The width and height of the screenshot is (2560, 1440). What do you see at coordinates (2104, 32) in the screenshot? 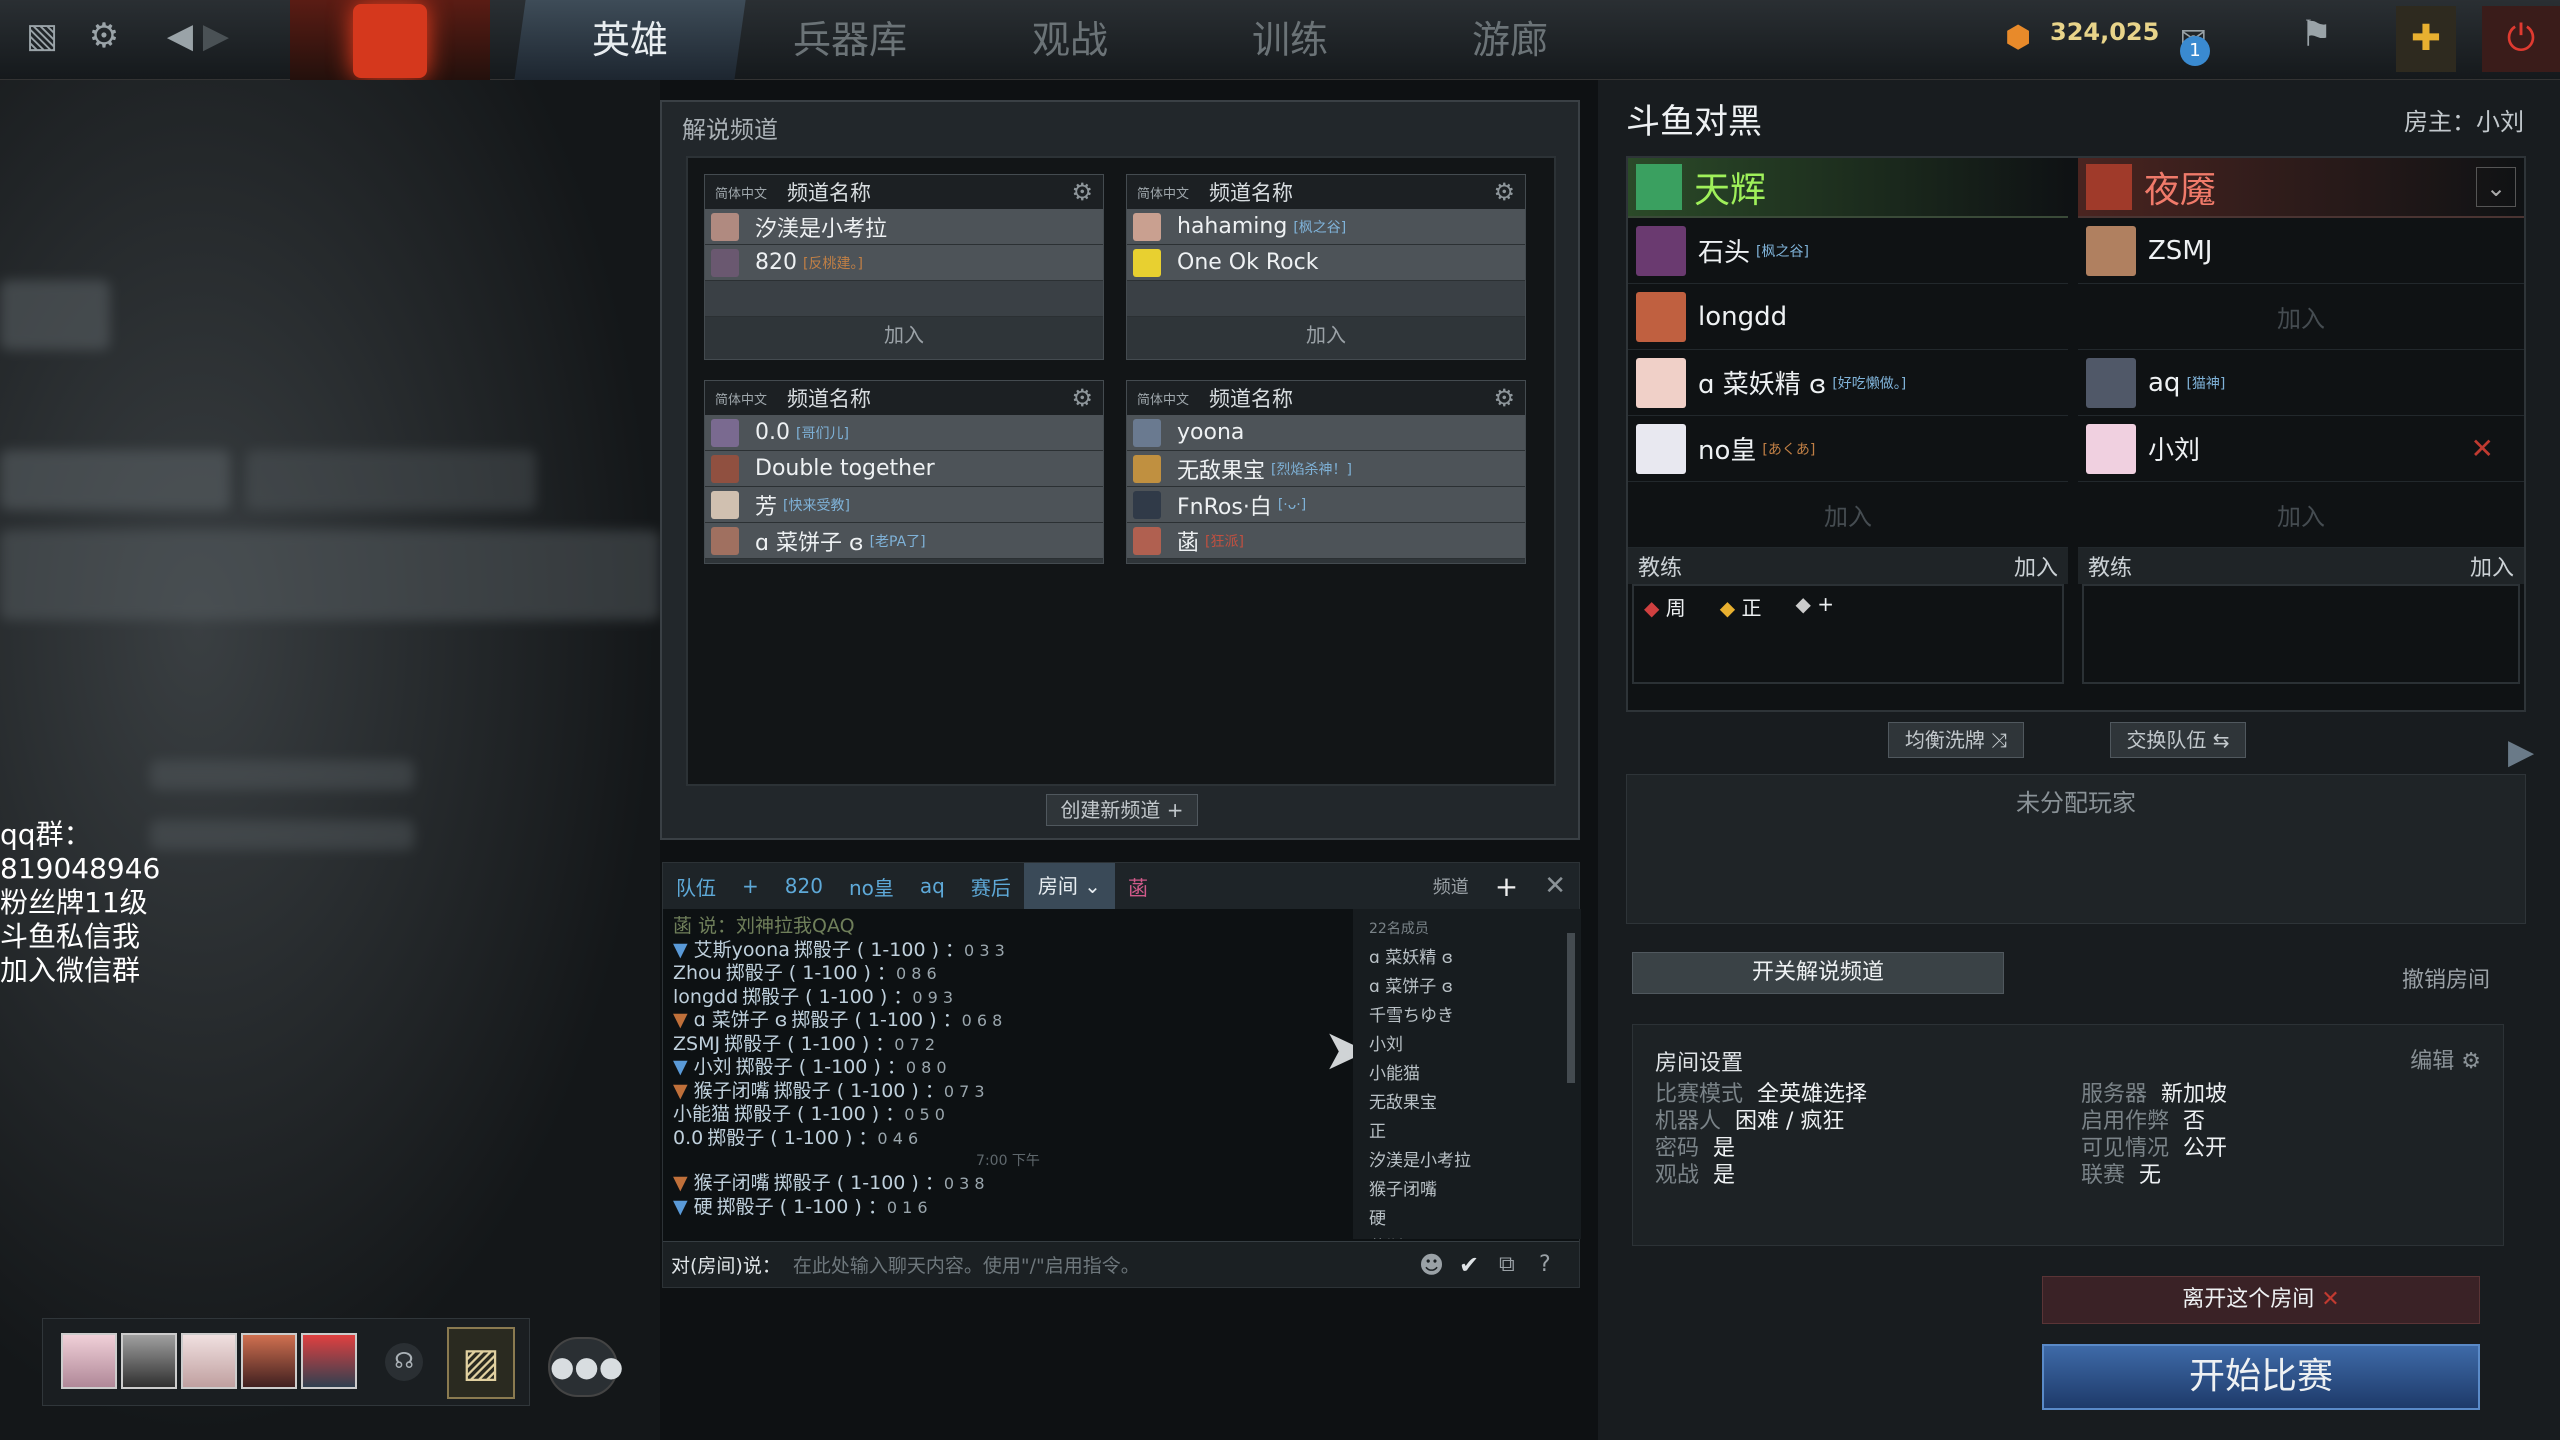
I see `currency-amount: 324,025` at bounding box center [2104, 32].